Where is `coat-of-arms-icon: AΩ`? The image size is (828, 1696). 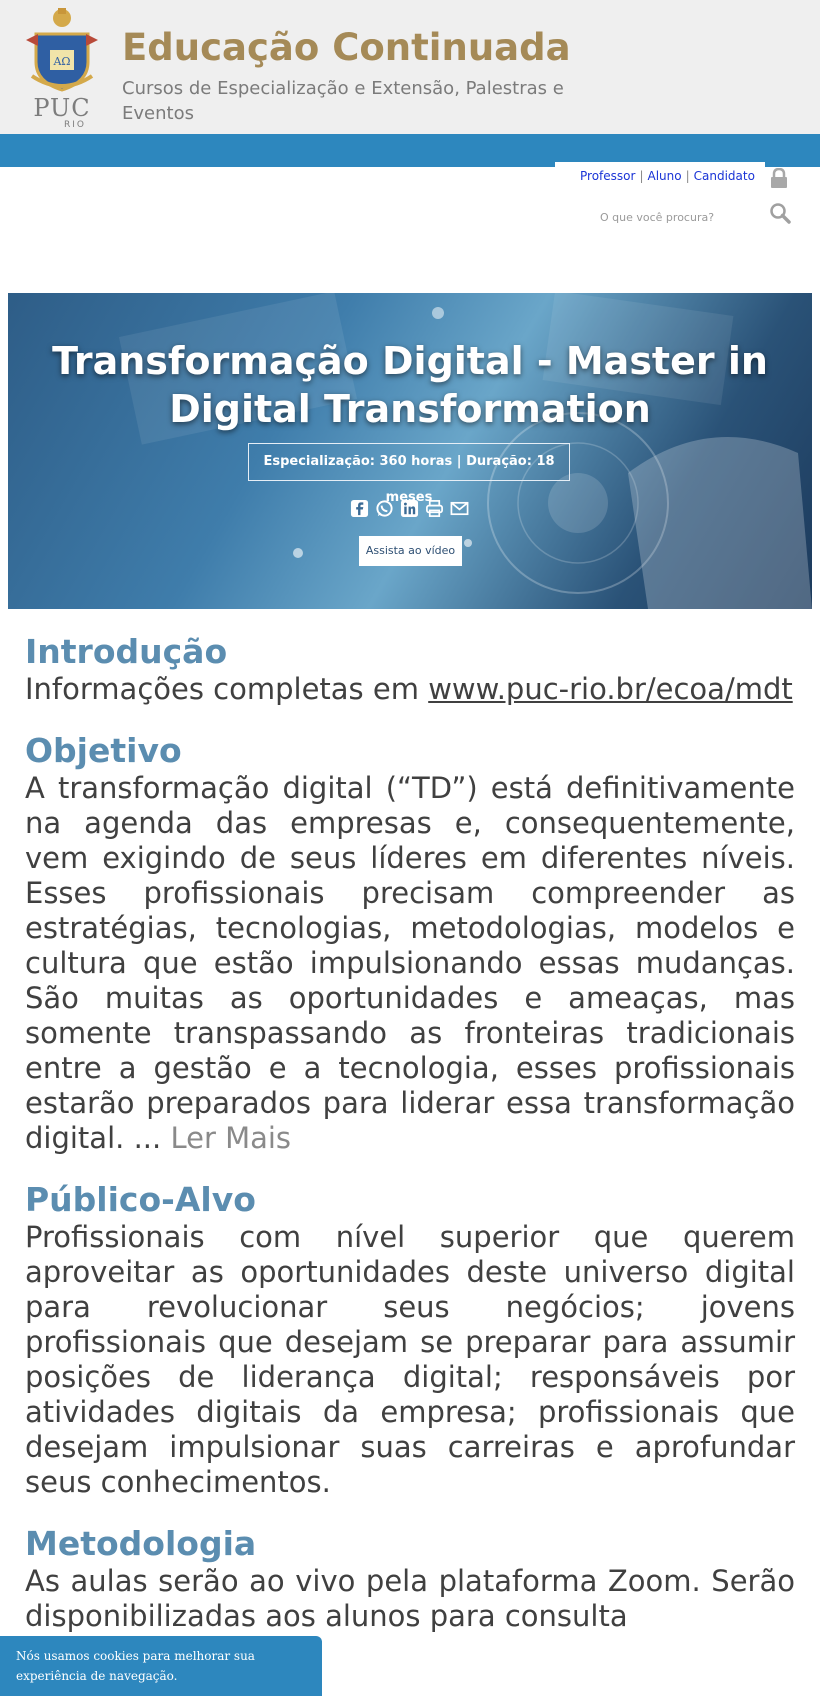 coat-of-arms-icon: AΩ is located at coordinates (62, 50).